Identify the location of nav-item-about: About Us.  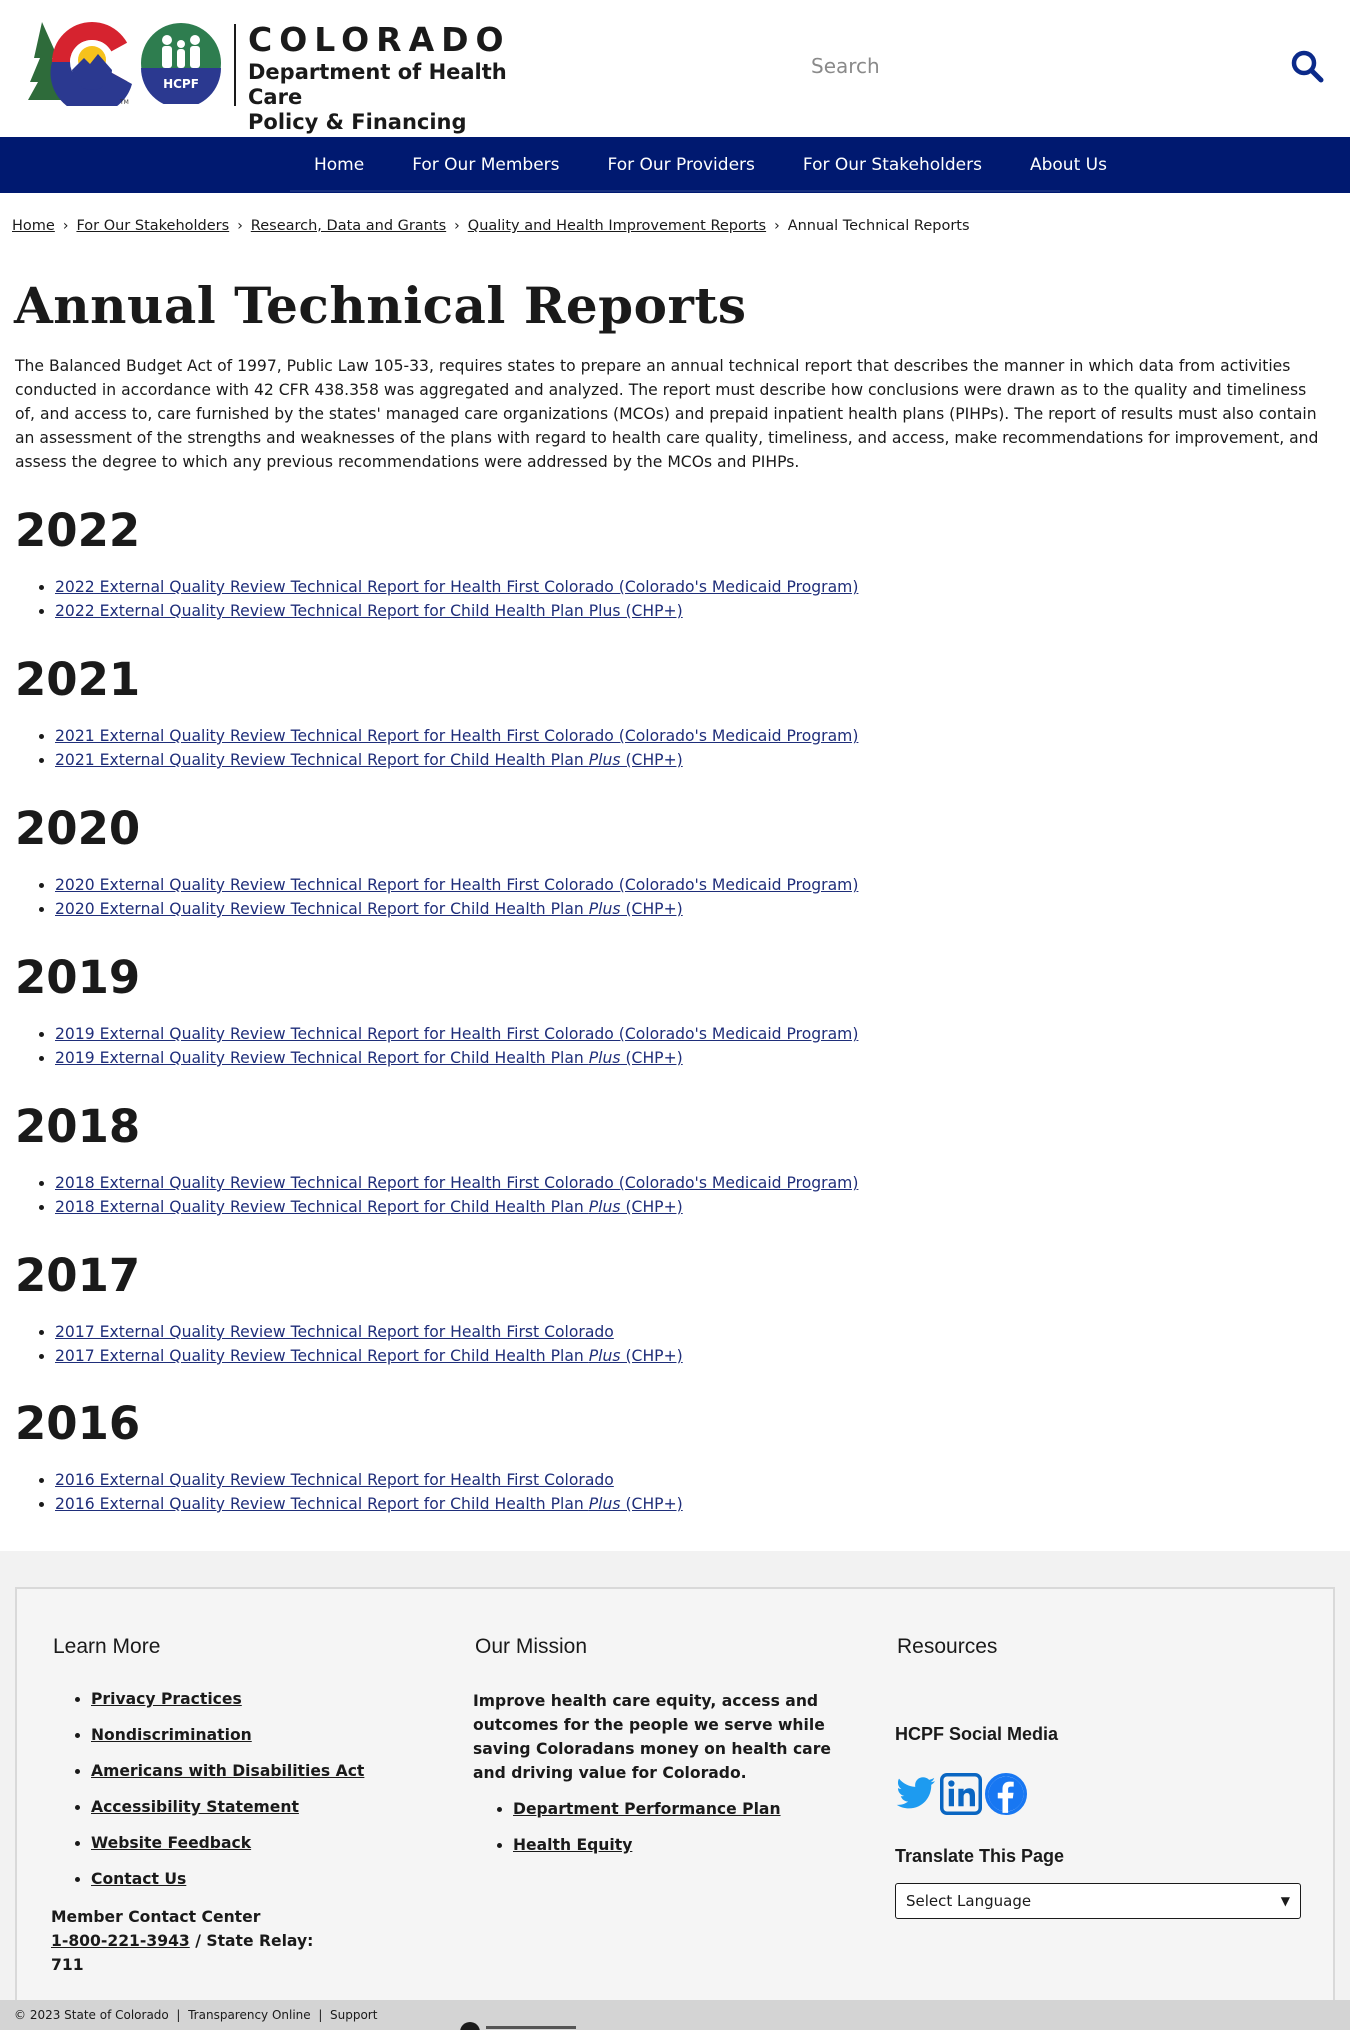
(1068, 165).